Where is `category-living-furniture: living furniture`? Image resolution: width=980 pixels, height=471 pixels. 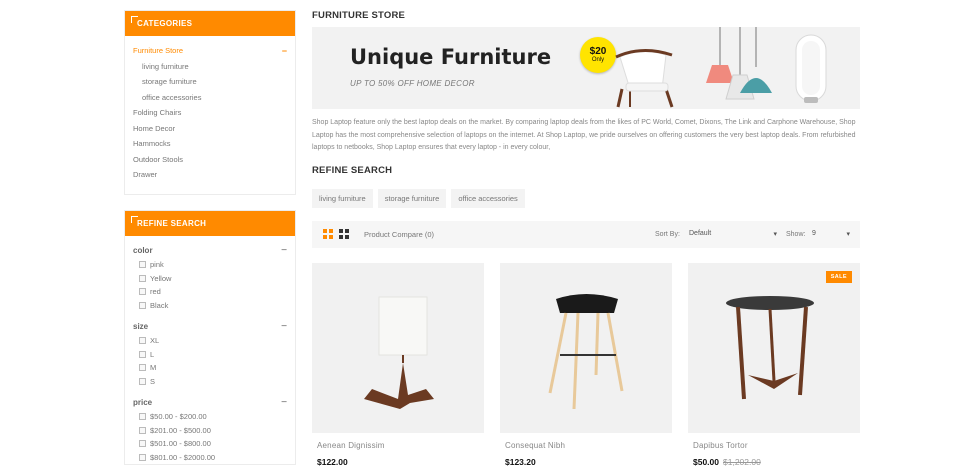
category-living-furniture: living furniture is located at coordinates (210, 67).